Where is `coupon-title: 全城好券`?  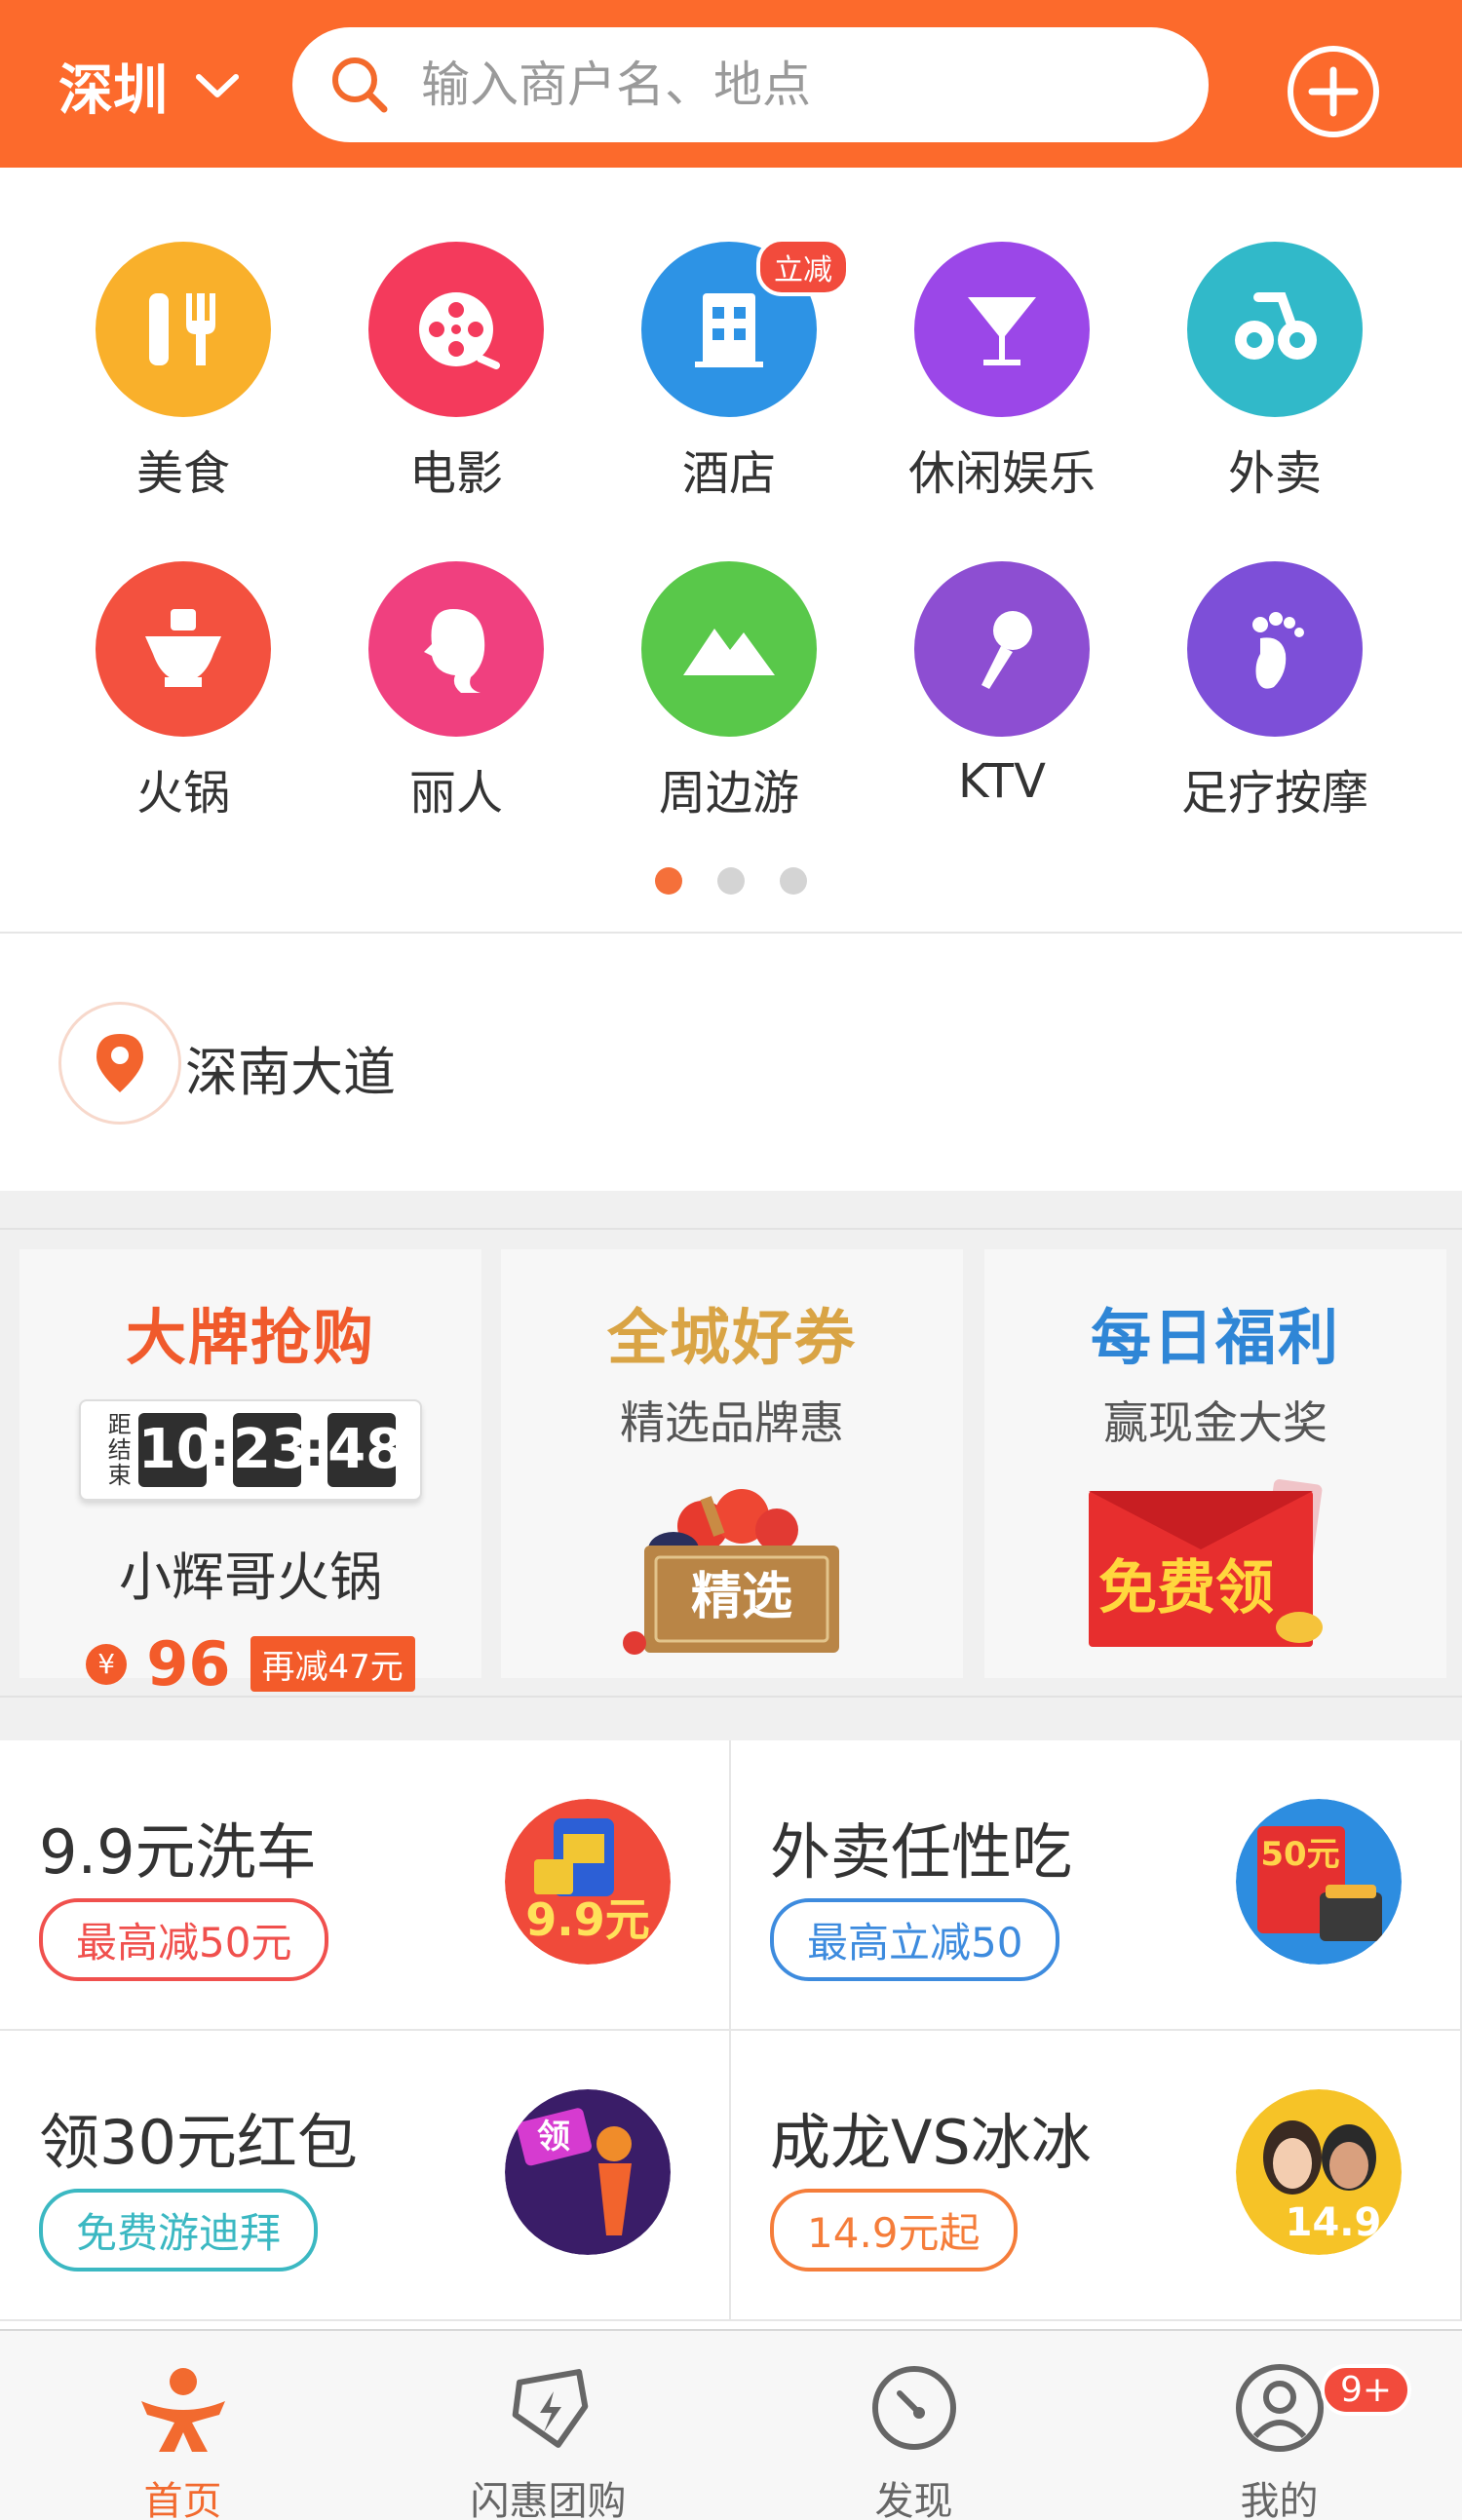 coupon-title: 全城好券 is located at coordinates (731, 1337).